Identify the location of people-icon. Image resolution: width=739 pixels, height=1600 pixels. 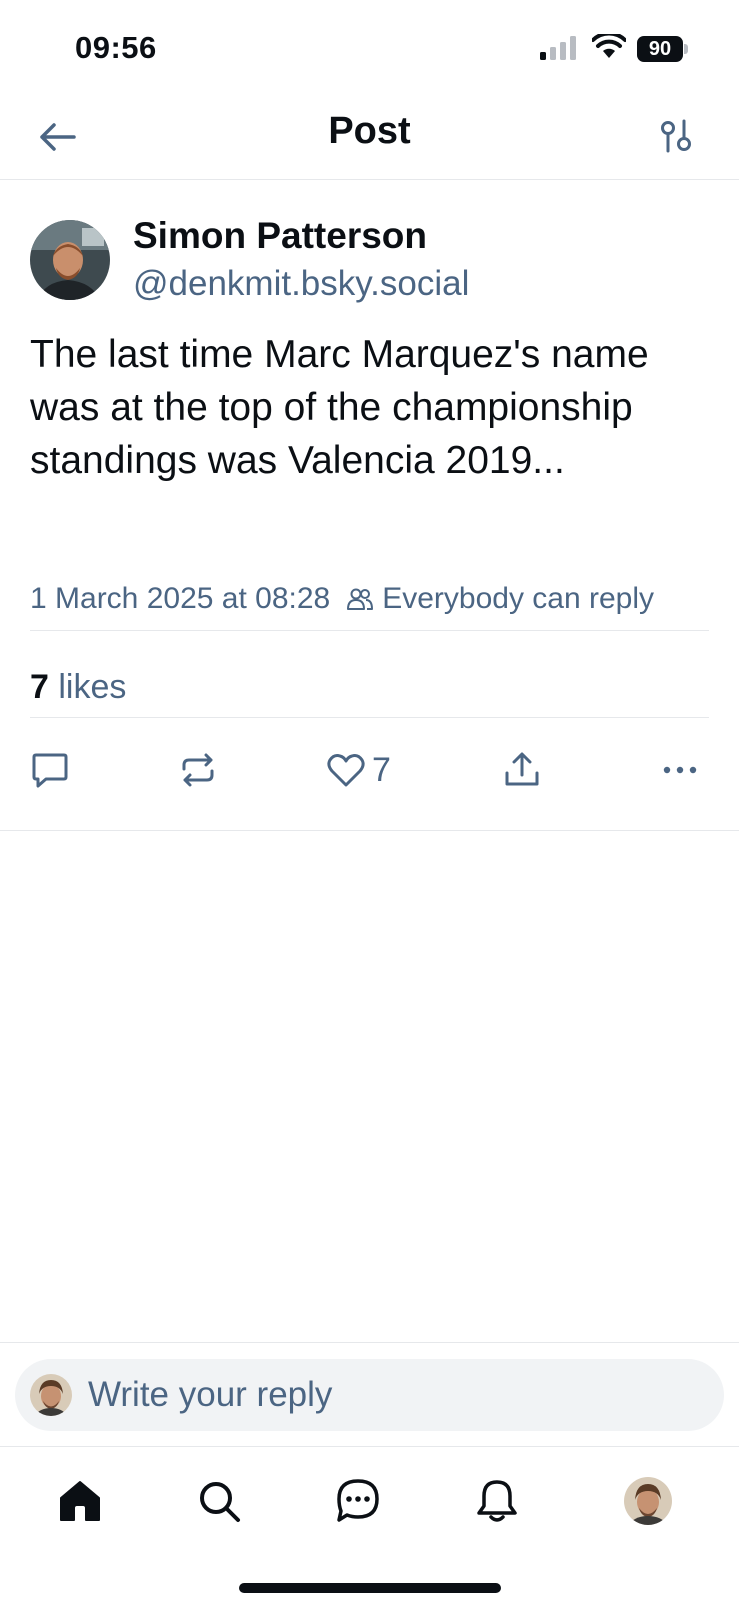
(360, 599).